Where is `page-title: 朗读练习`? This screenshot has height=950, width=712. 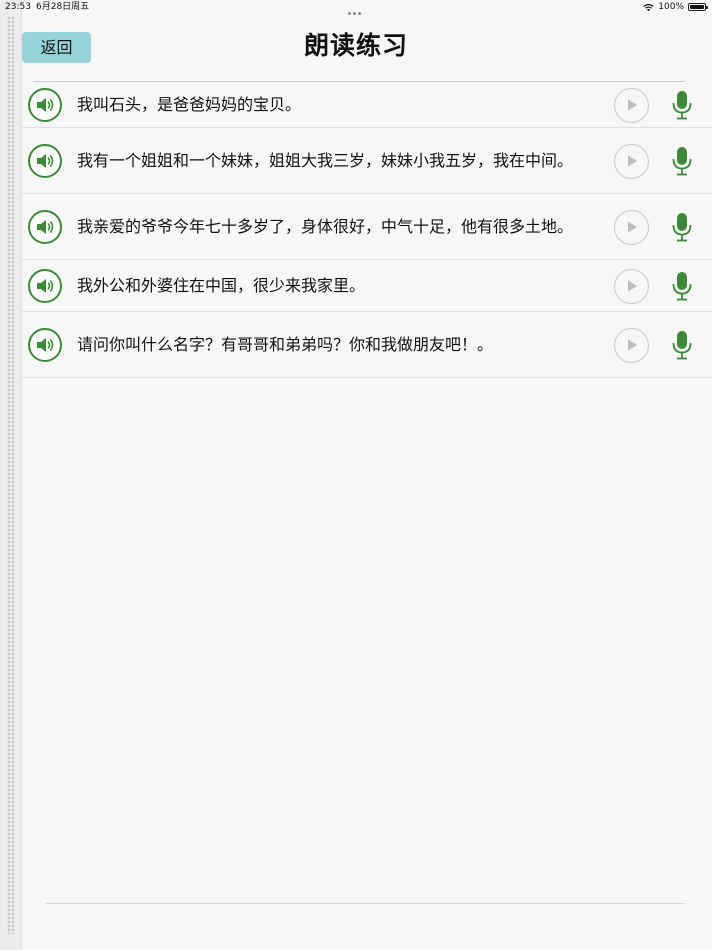
page-title: 朗读练习 is located at coordinates (355, 45).